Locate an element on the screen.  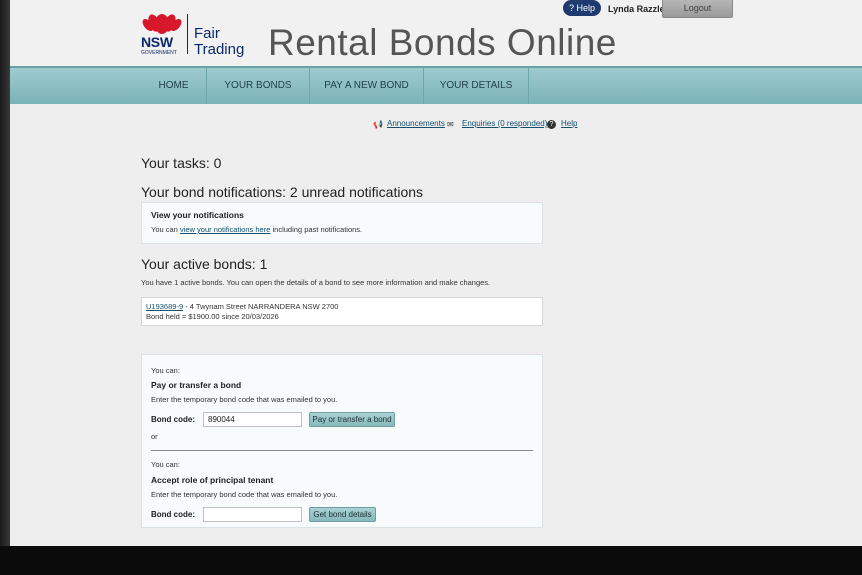
user-name: Lynda Razzle is located at coordinates (636, 9).